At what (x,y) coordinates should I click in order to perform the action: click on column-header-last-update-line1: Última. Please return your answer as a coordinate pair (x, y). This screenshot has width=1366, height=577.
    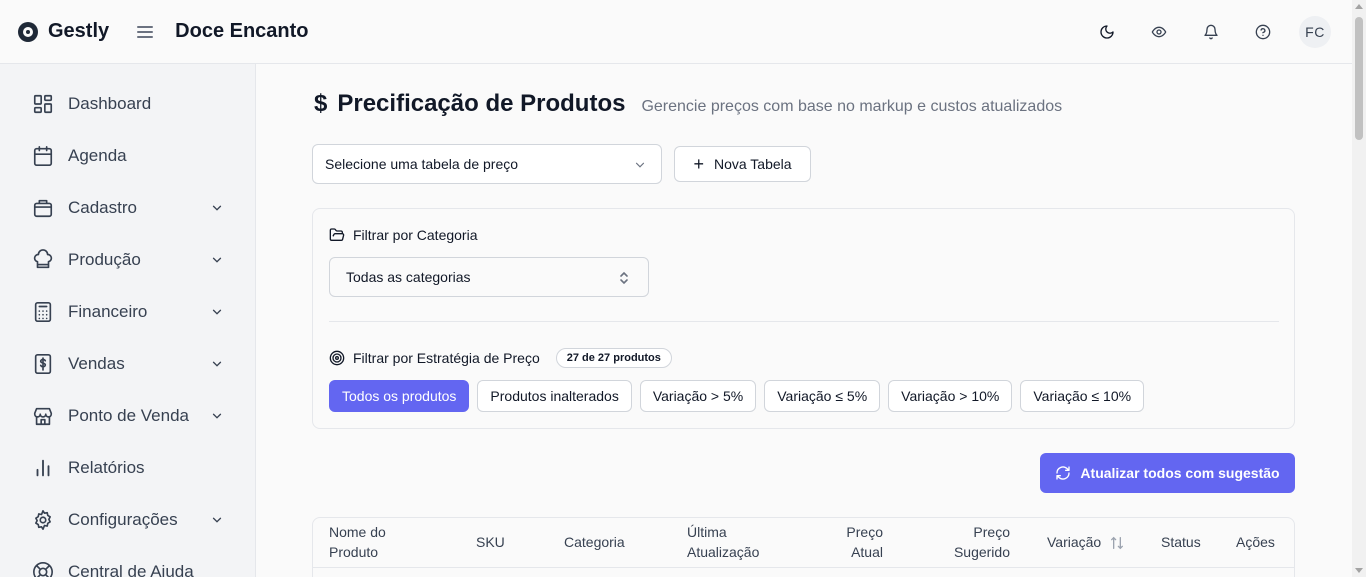
    Looking at the image, I should click on (707, 532).